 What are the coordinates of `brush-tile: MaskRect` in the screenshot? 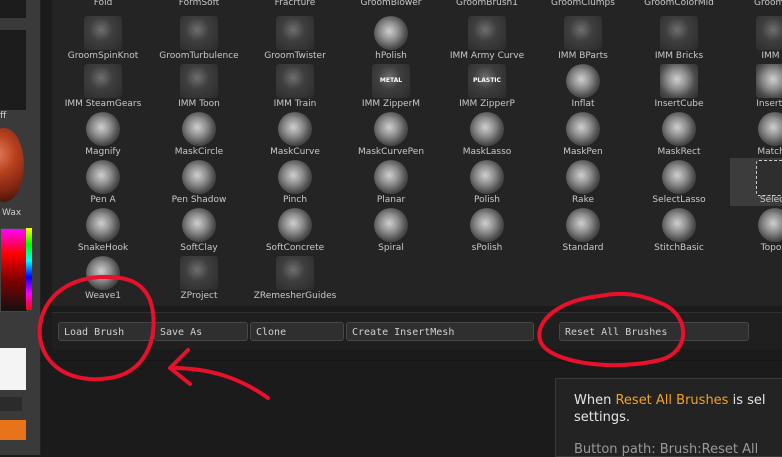 It's located at (679, 134).